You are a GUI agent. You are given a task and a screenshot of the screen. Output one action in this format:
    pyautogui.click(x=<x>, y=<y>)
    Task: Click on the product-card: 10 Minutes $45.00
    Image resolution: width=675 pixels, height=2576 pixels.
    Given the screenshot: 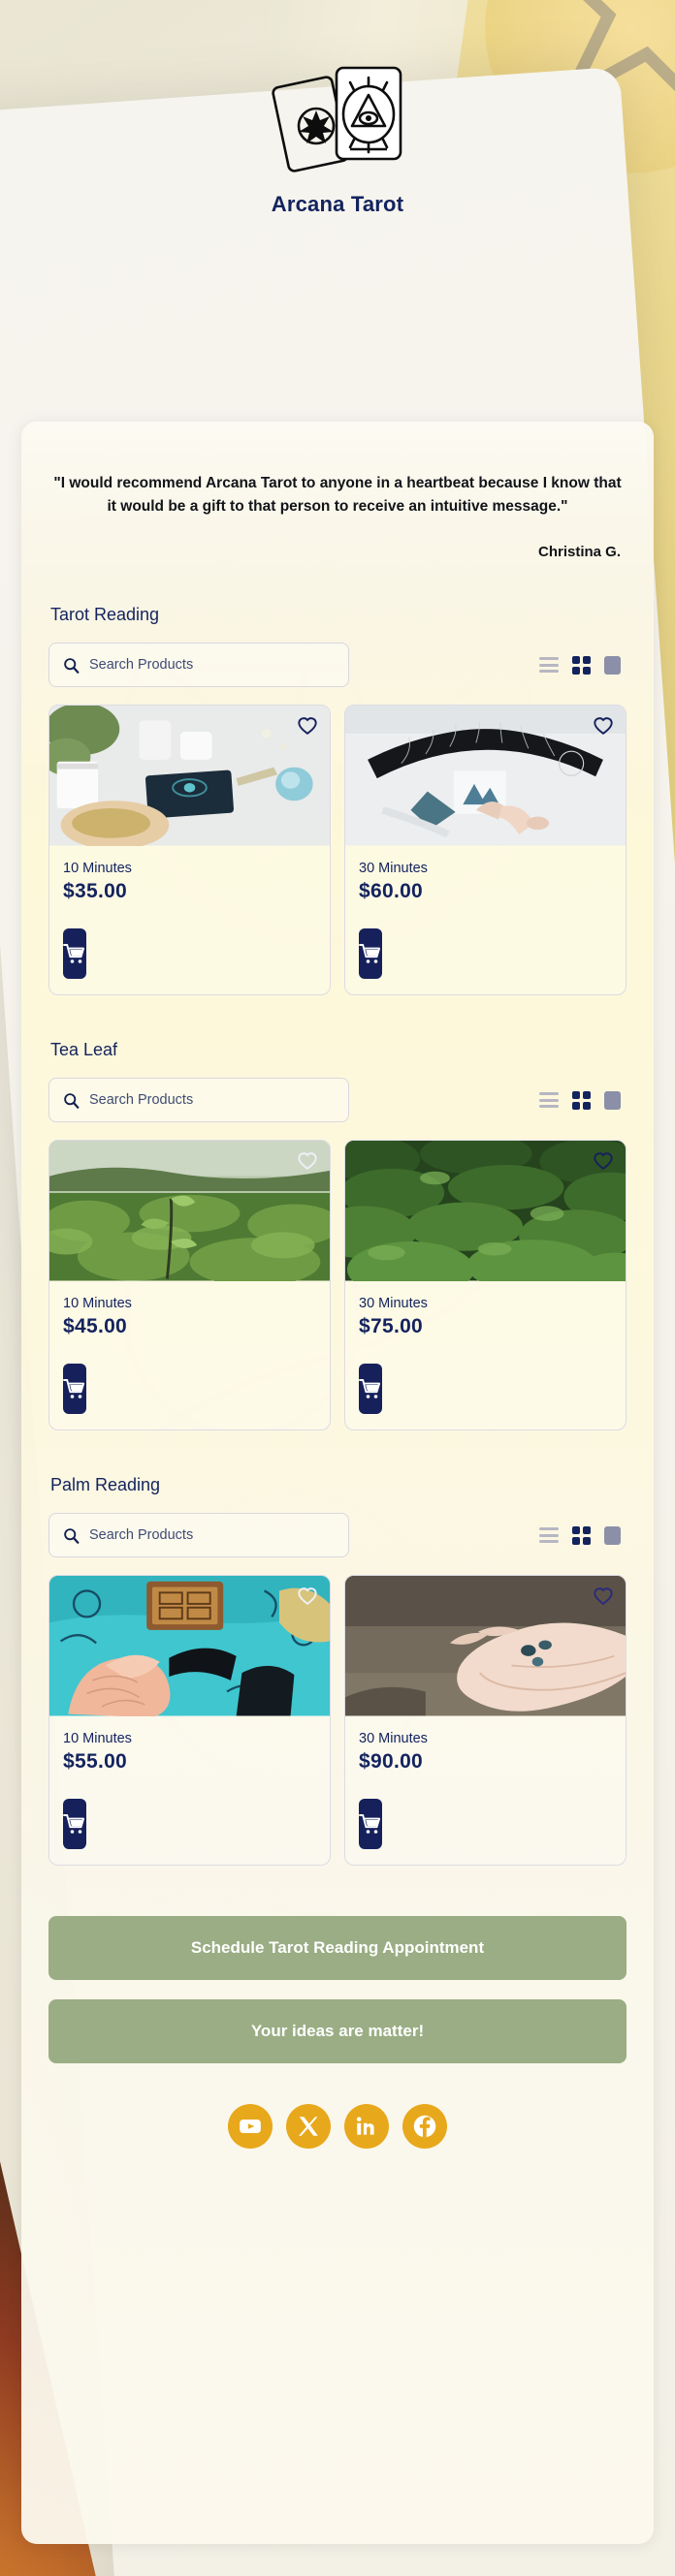 What is the action you would take?
    pyautogui.click(x=189, y=1285)
    